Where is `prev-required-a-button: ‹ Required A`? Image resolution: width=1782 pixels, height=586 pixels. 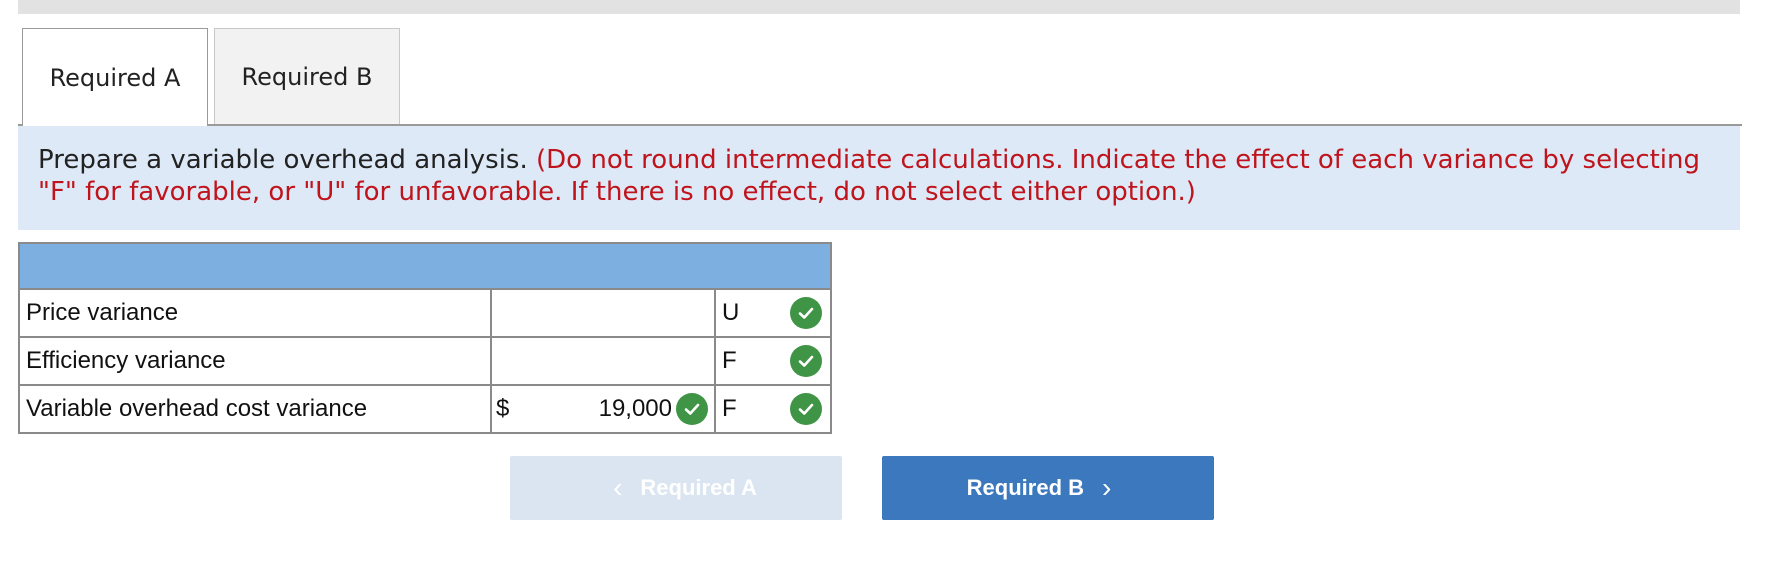 prev-required-a-button: ‹ Required A is located at coordinates (676, 488).